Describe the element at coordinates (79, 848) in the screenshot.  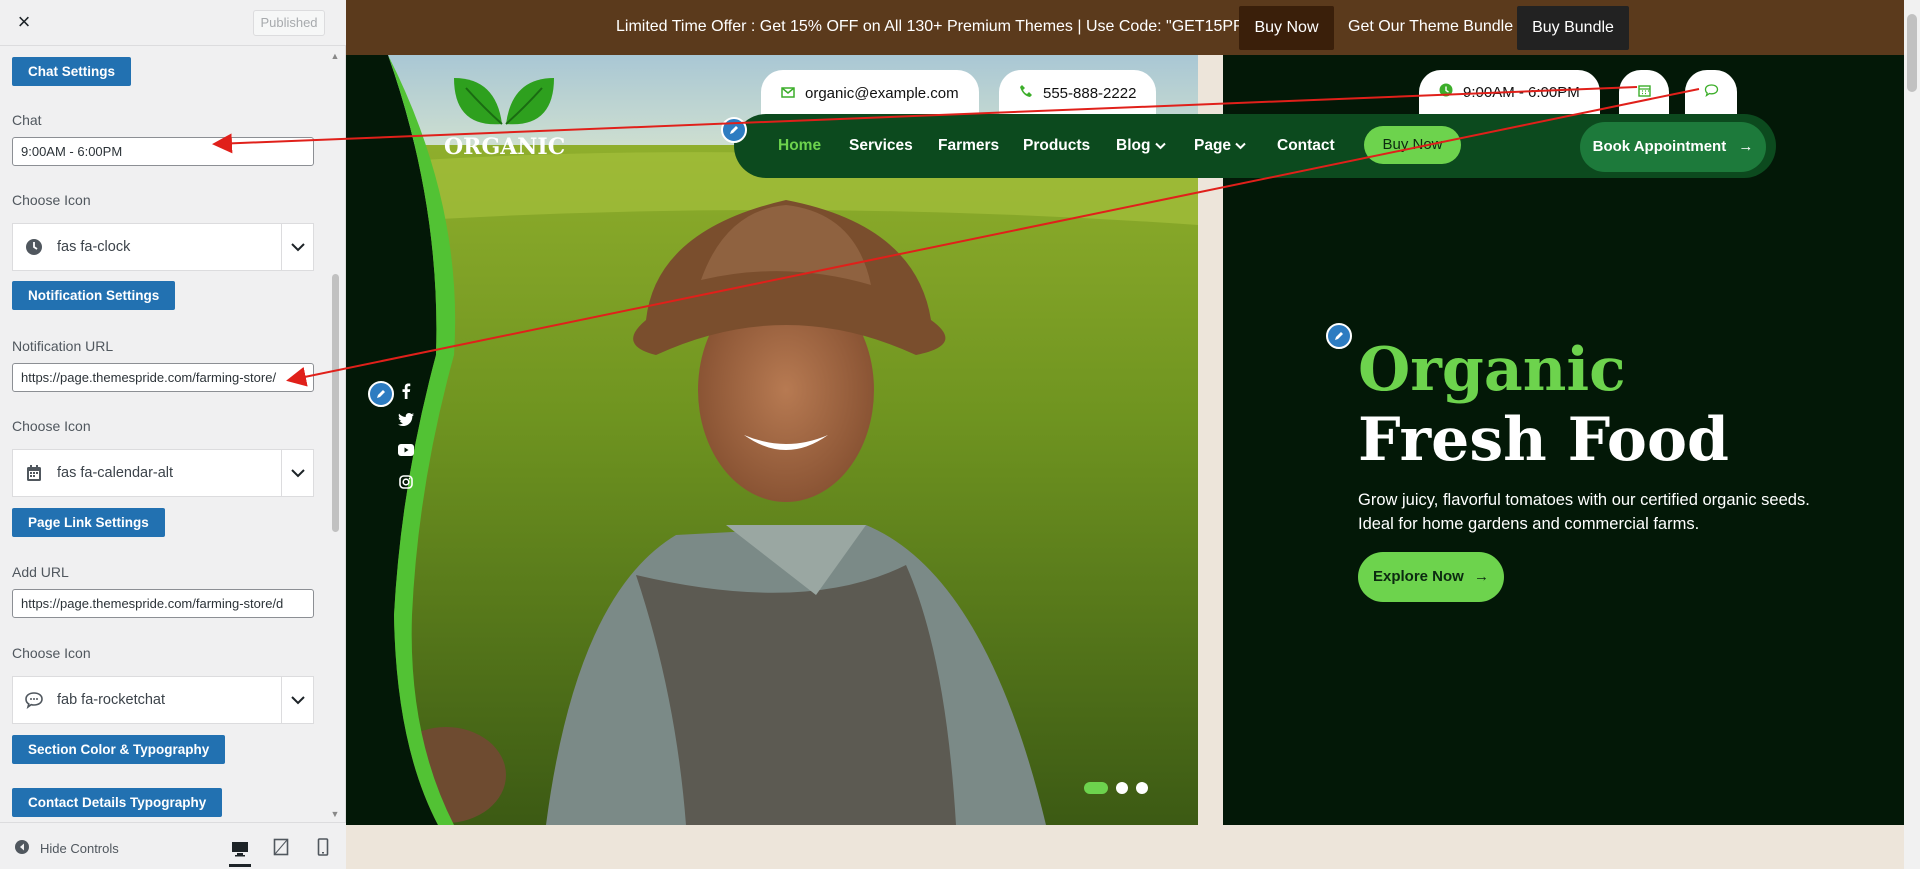
I see `hide-controls-label: Hide Controls` at that location.